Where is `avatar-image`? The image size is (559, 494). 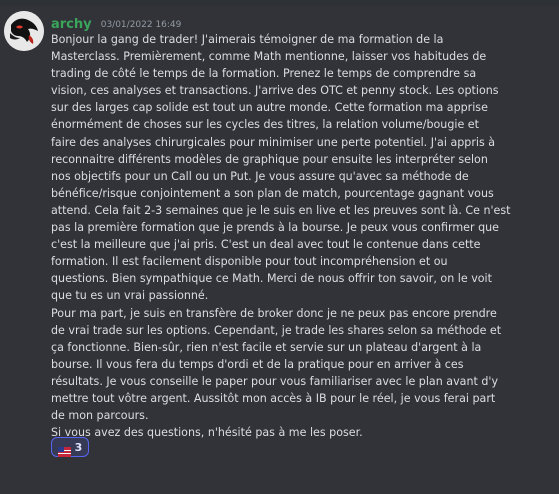 avatar-image is located at coordinates (24, 31).